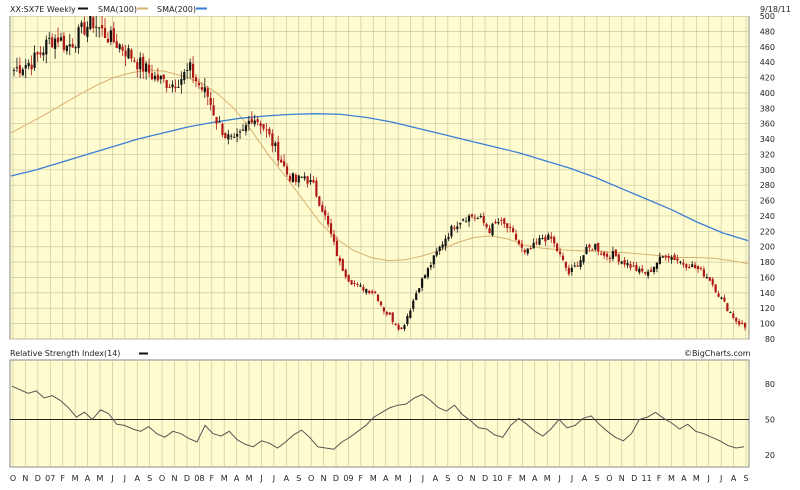 This screenshot has width=800, height=490. Describe the element at coordinates (767, 108) in the screenshot. I see `y-tick-label: 380` at that location.